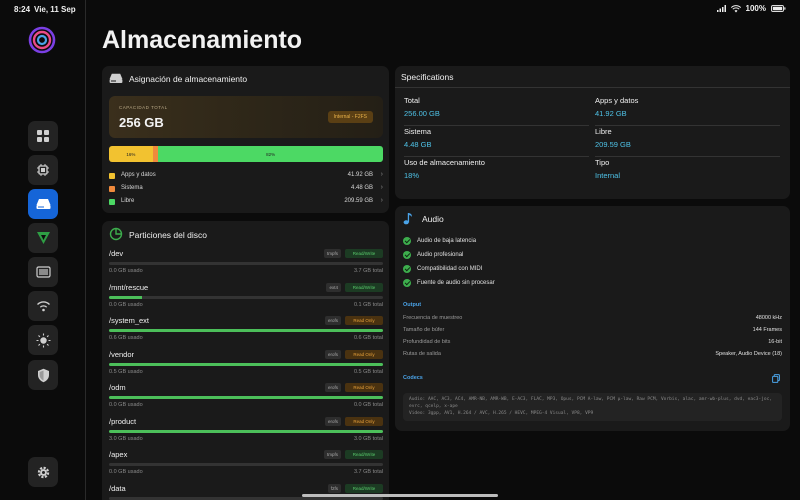  What do you see at coordinates (43, 204) in the screenshot?
I see `nav-storage-button` at bounding box center [43, 204].